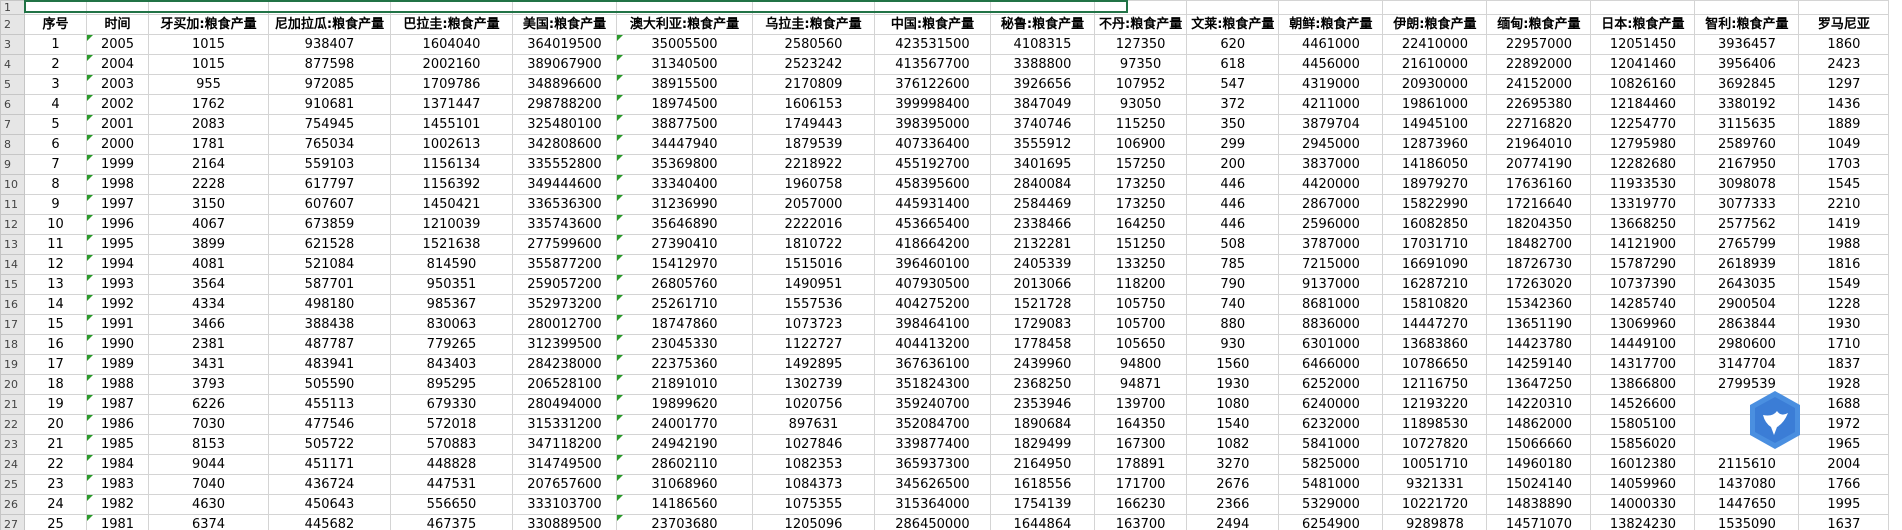 The width and height of the screenshot is (1902, 530). What do you see at coordinates (12, 304) in the screenshot?
I see `row-header: 16` at bounding box center [12, 304].